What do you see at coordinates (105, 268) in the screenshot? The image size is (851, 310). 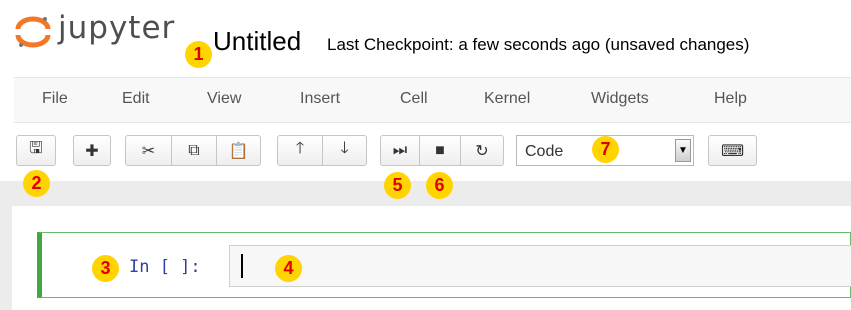 I see `annotation-badge-3: 3` at bounding box center [105, 268].